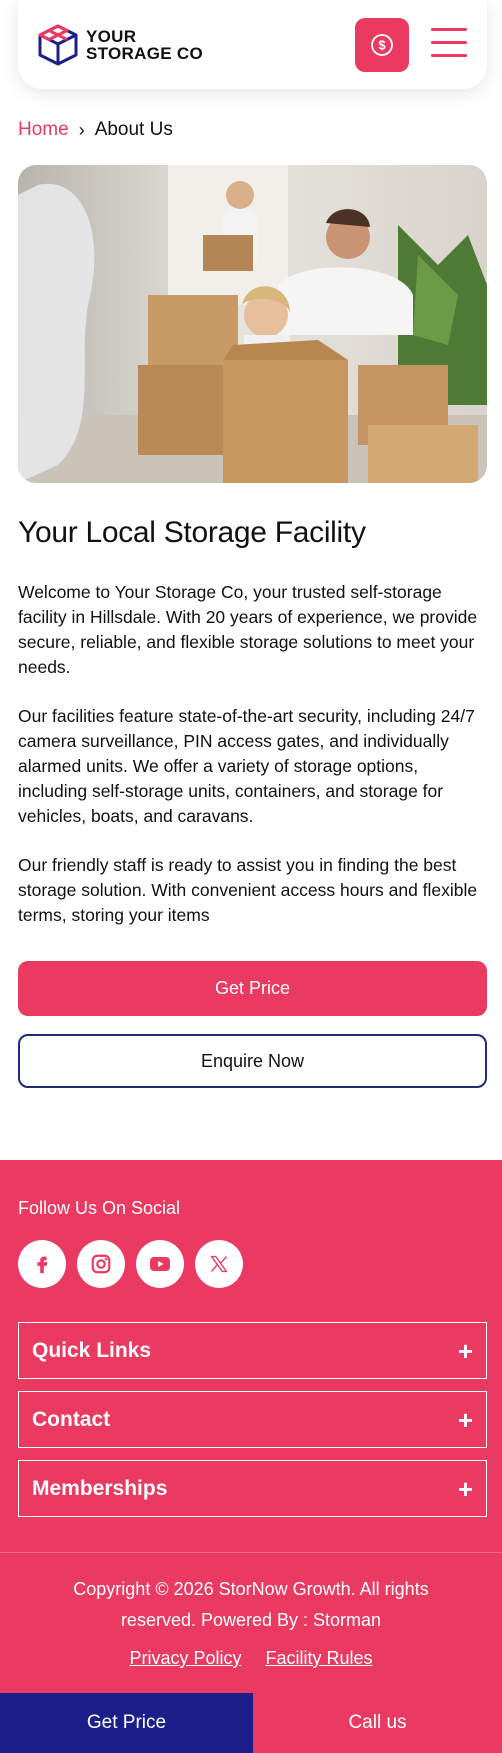 The width and height of the screenshot is (502, 1753). I want to click on logo-line-1: YOUR, so click(111, 36).